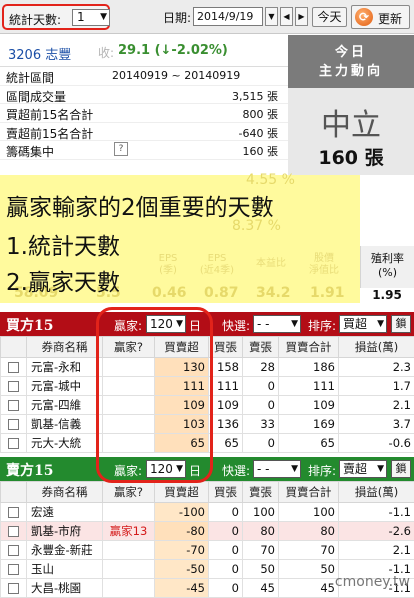 Image resolution: width=414 pixels, height=598 pixels. What do you see at coordinates (65, 386) in the screenshot?
I see `broker-name: 元富-城中` at bounding box center [65, 386].